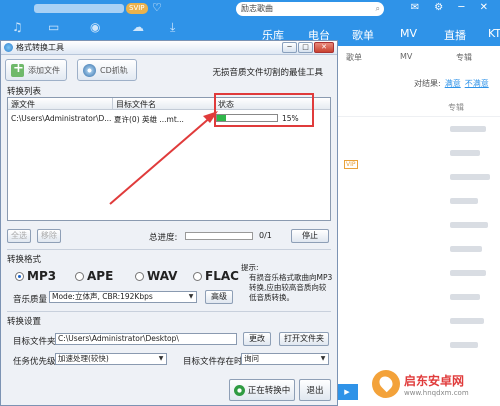 This screenshot has width=500, height=406. I want to click on location-pin-icon, so click(386, 384).